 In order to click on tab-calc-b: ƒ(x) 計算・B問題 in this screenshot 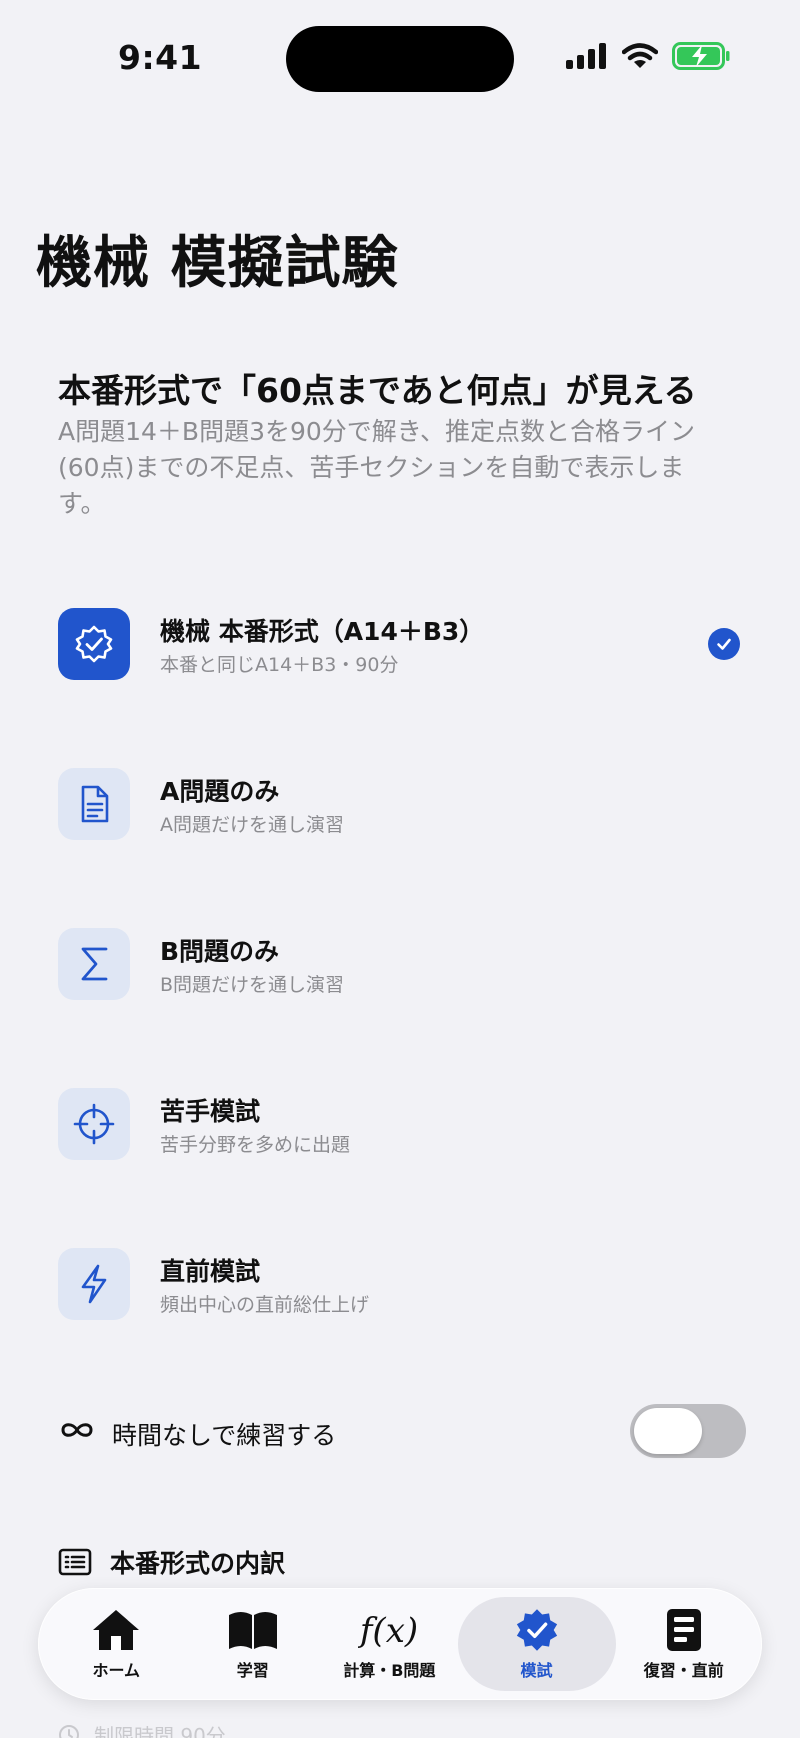, I will do `click(389, 1644)`.